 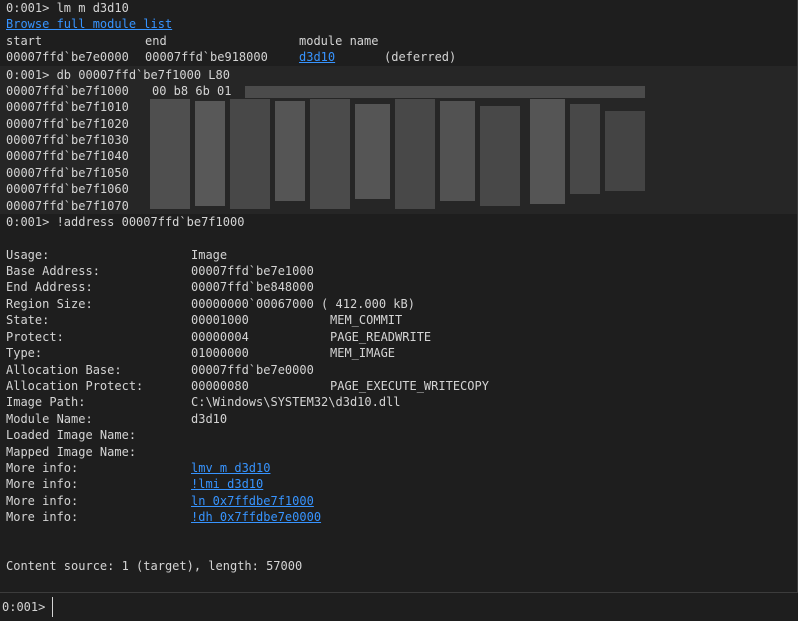 What do you see at coordinates (89, 24) in the screenshot?
I see `browse-module-list-link: Browse full module list` at bounding box center [89, 24].